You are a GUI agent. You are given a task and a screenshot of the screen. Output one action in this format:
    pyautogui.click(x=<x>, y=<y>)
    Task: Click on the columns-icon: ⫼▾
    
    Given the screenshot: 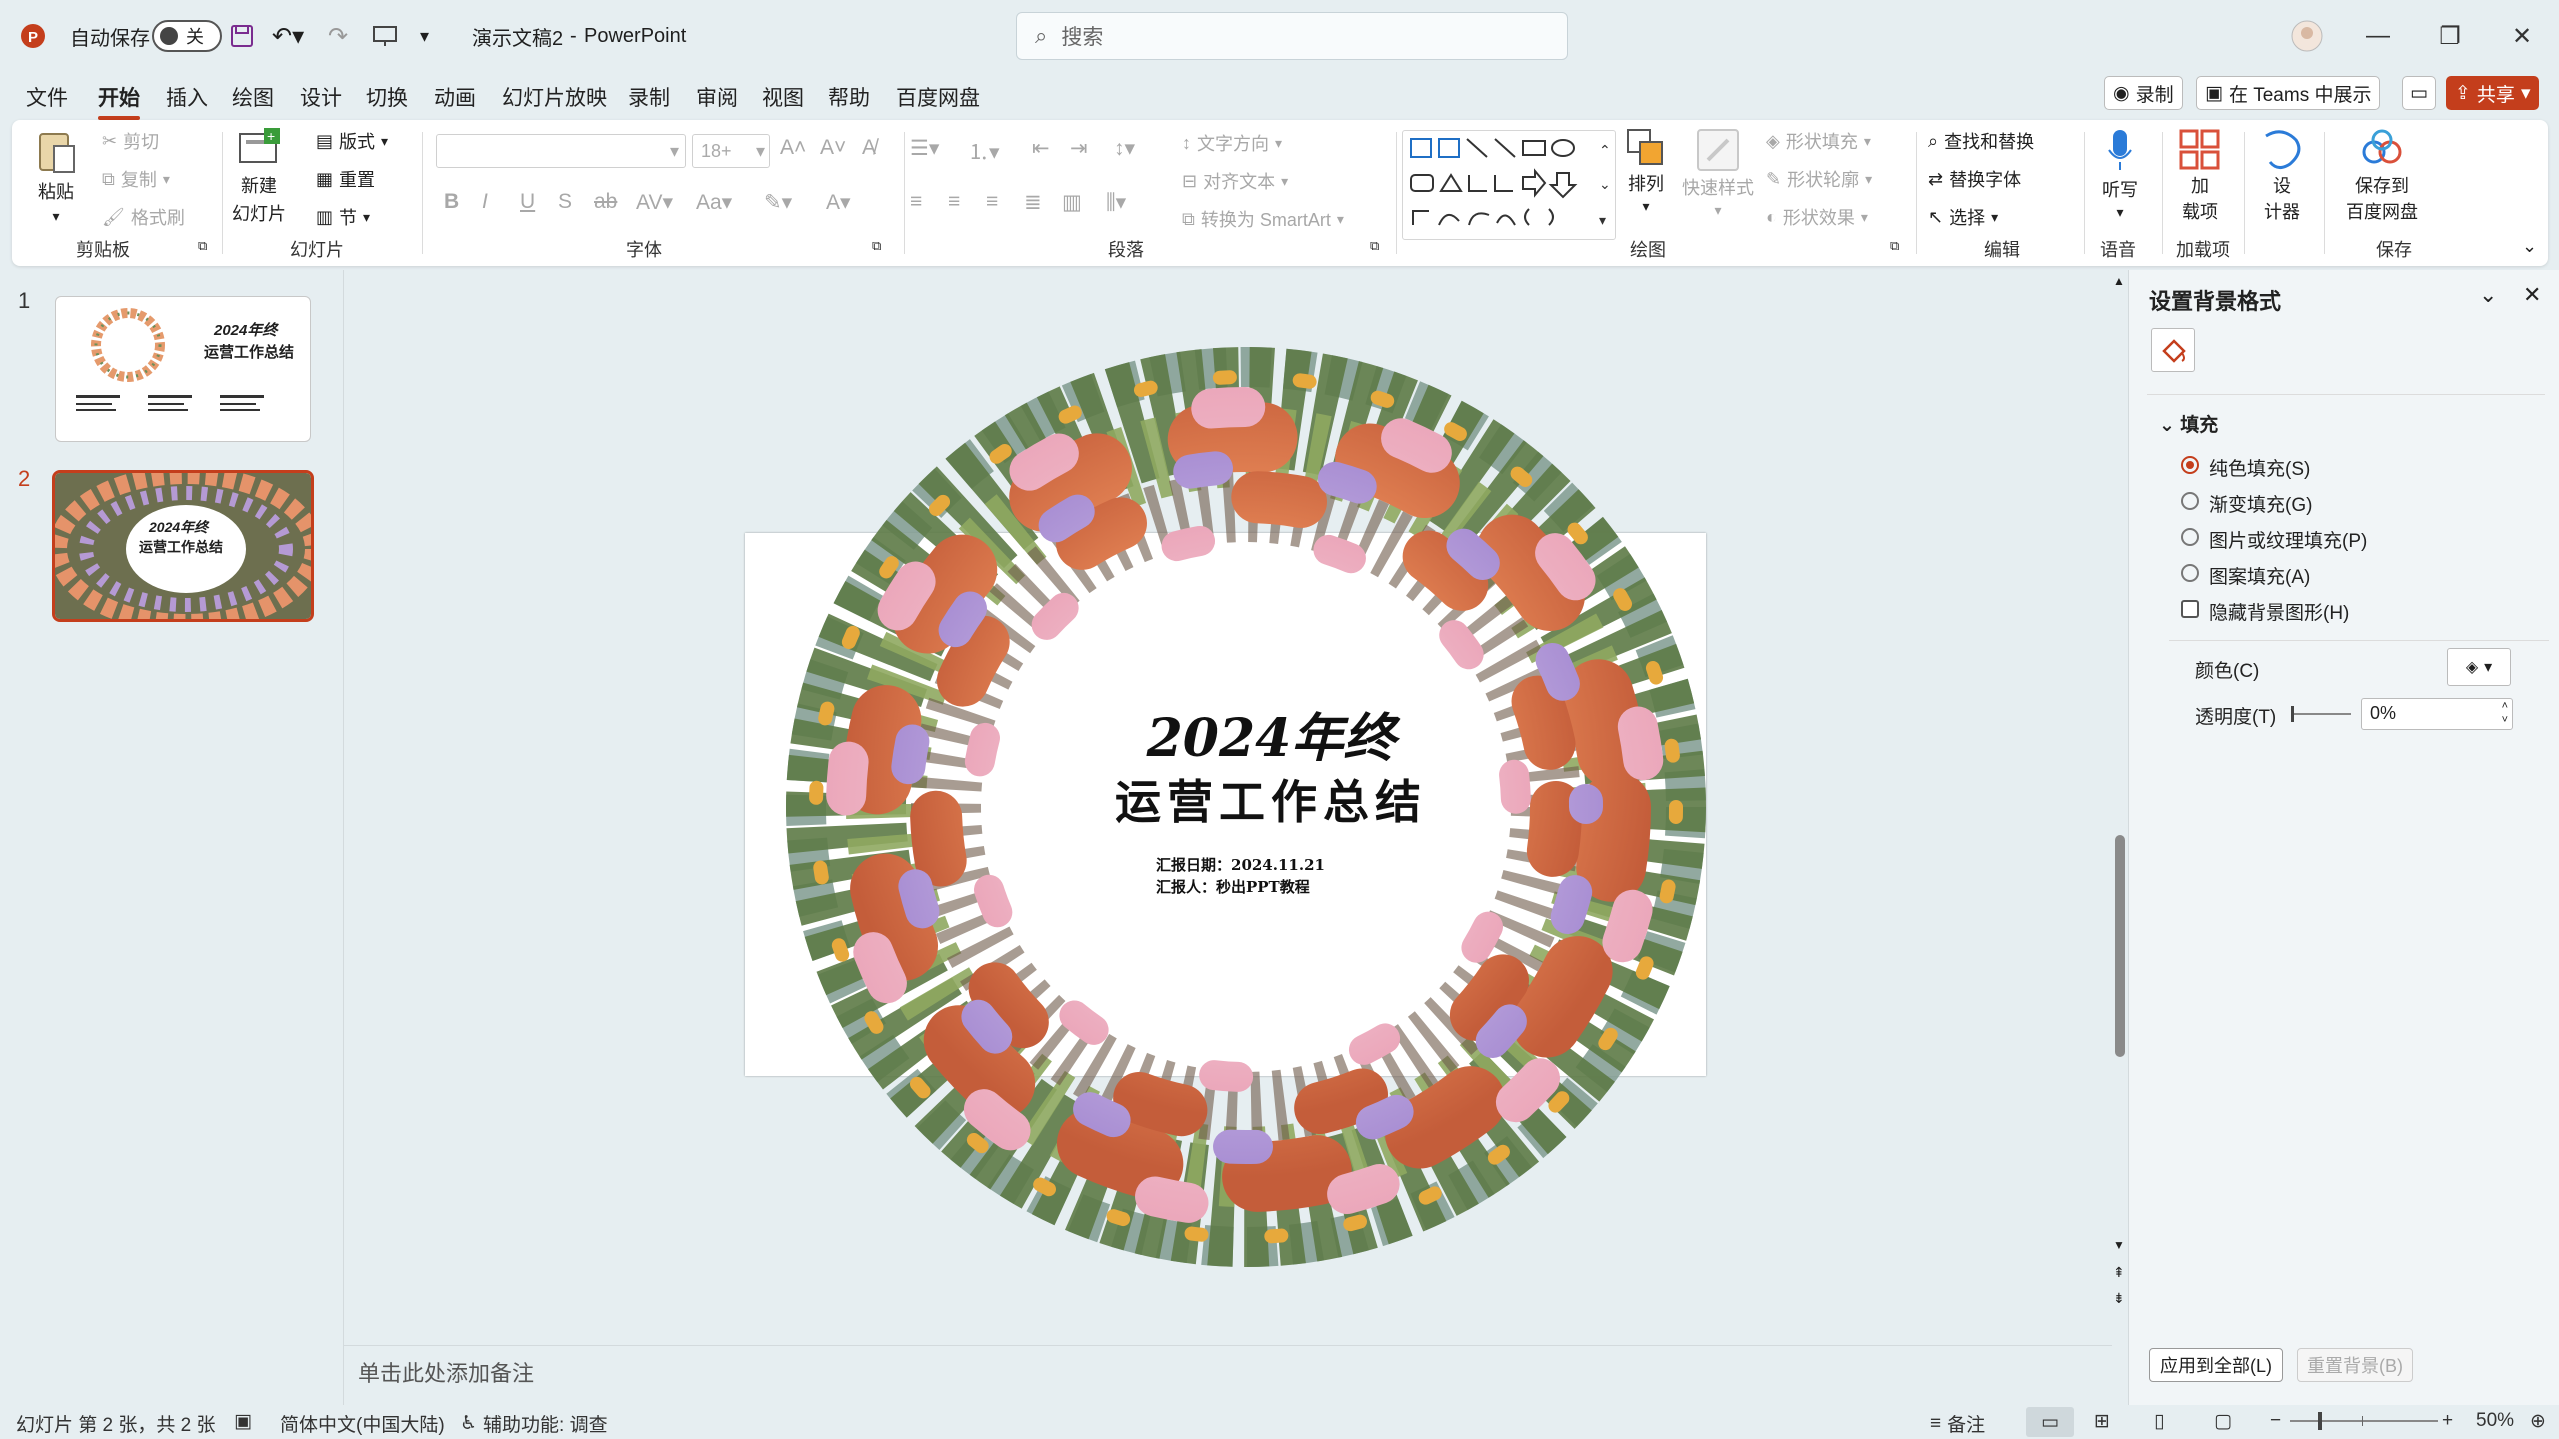 What is the action you would take?
    pyautogui.click(x=1116, y=202)
    